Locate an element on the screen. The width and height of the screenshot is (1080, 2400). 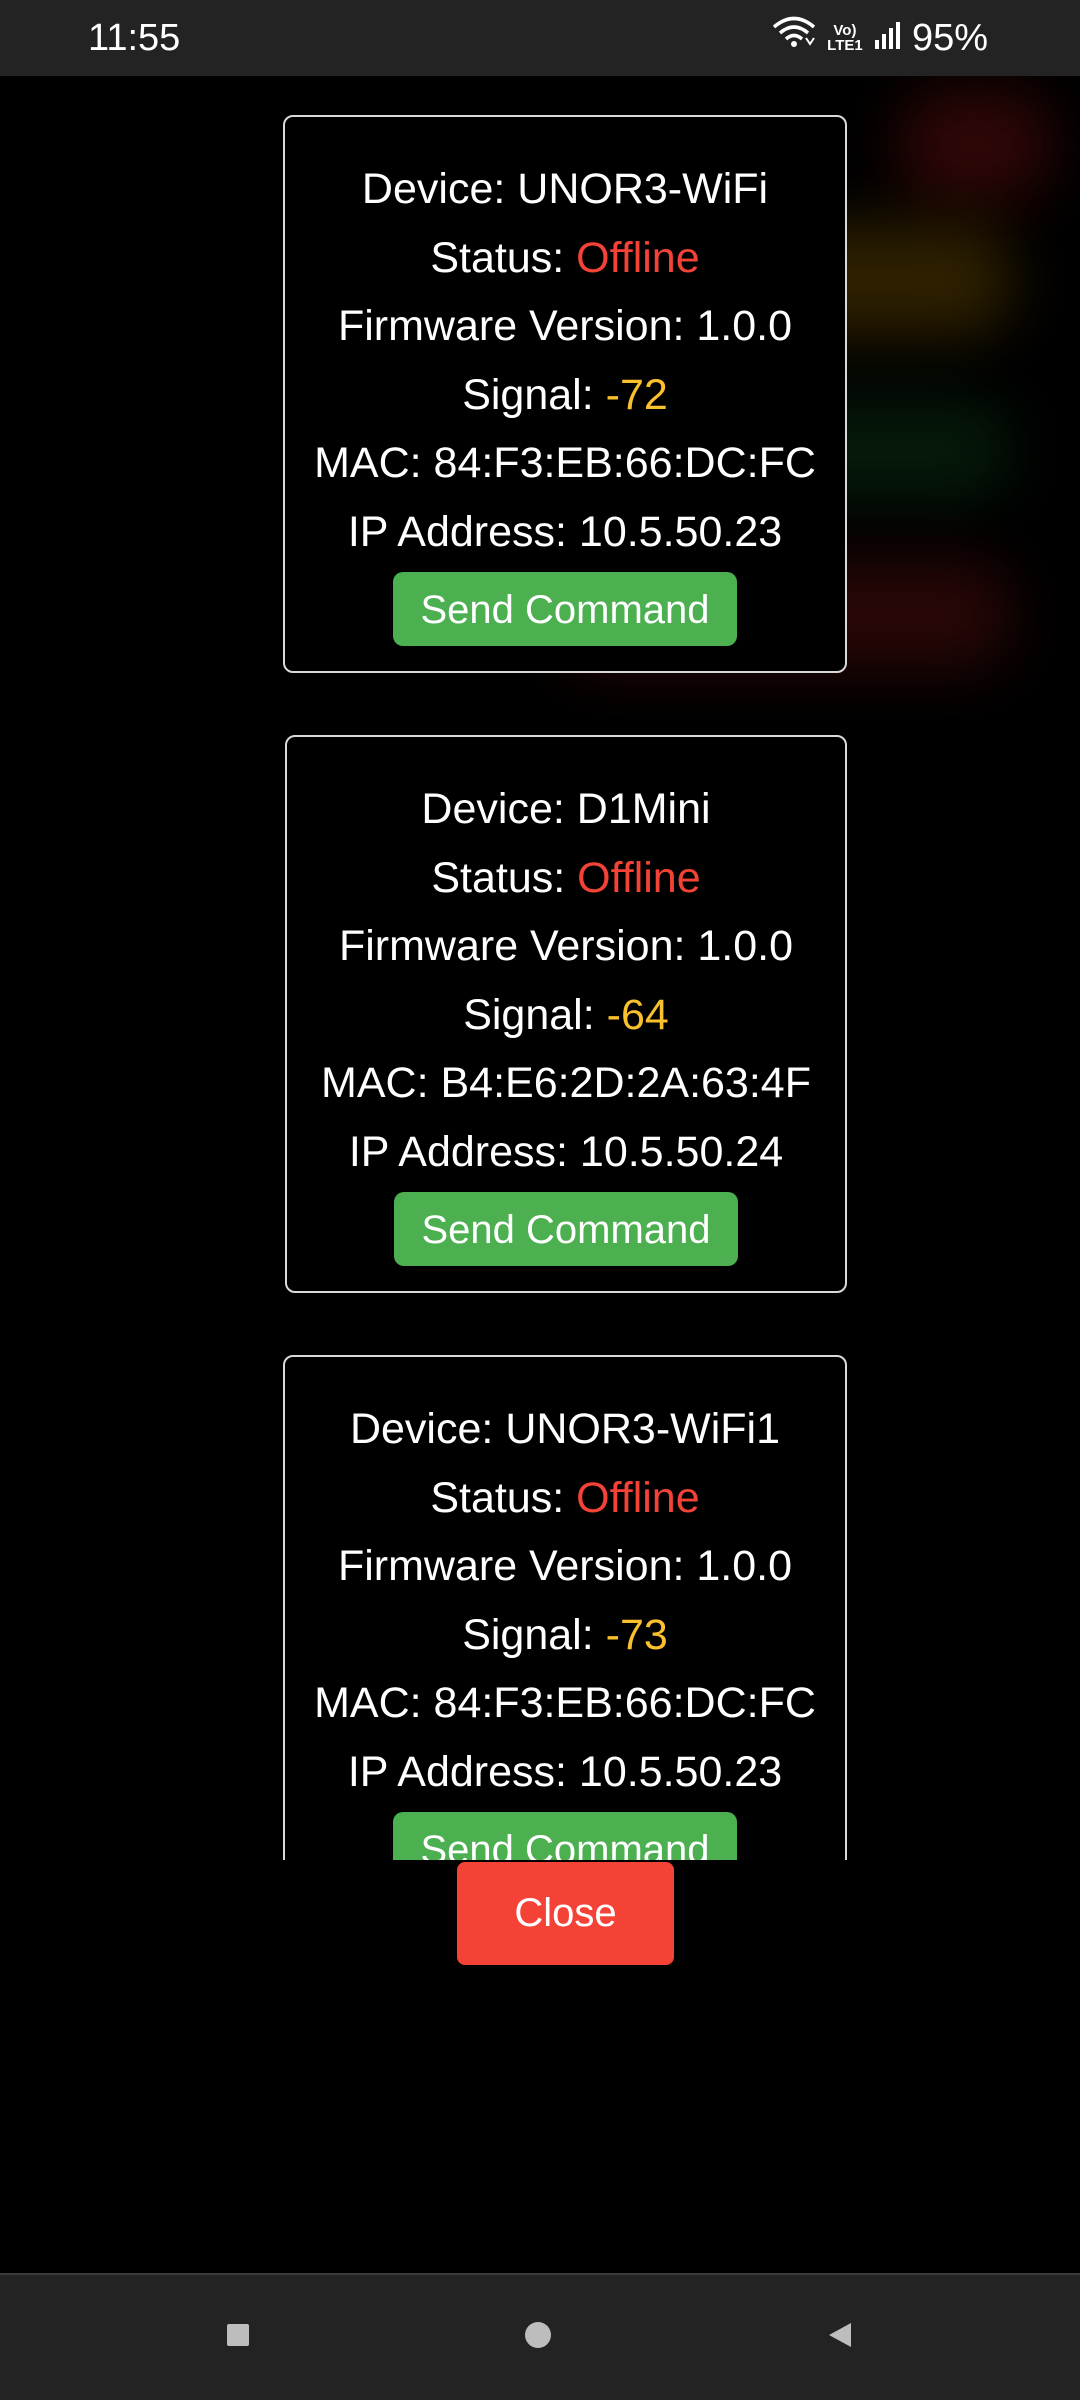
signal-value: -64 is located at coordinates (637, 1014).